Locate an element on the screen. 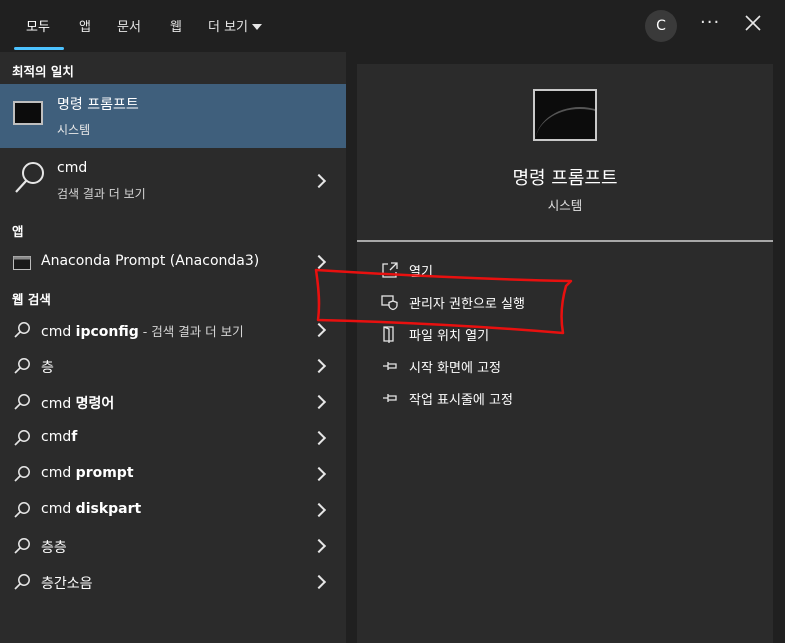  web-result-label: cmdf is located at coordinates (59, 437).